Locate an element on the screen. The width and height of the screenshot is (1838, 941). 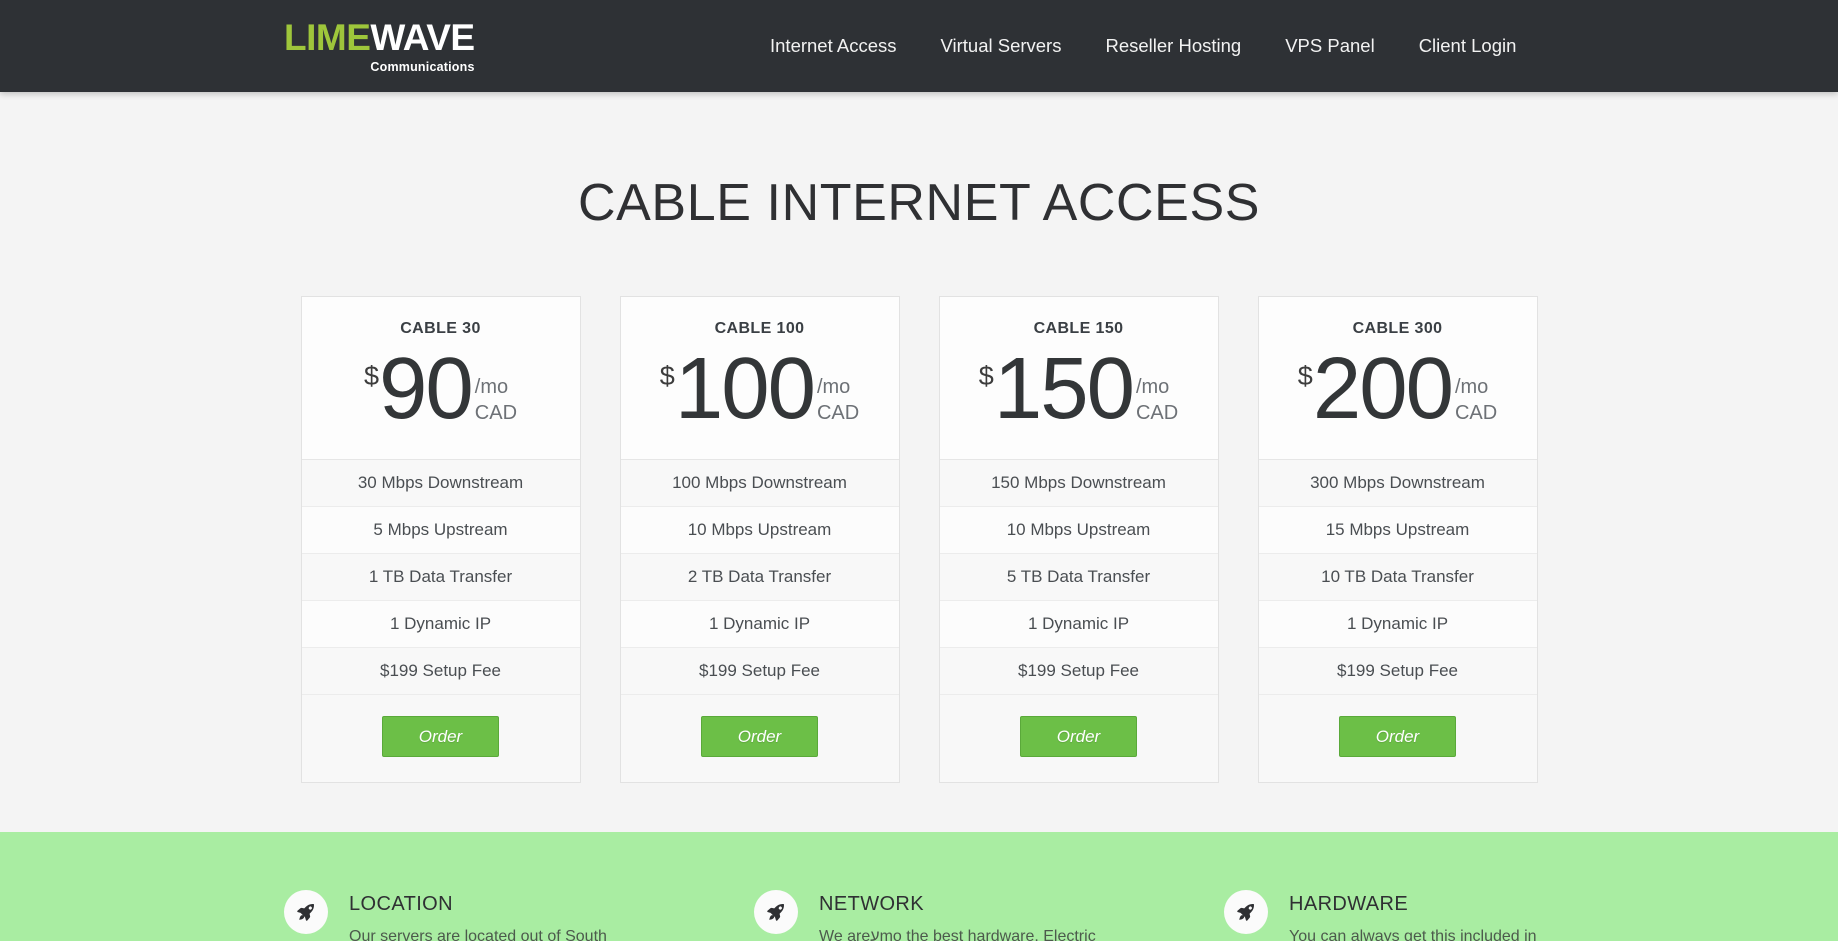
feature-title: HARDWARE is located at coordinates (1349, 904).